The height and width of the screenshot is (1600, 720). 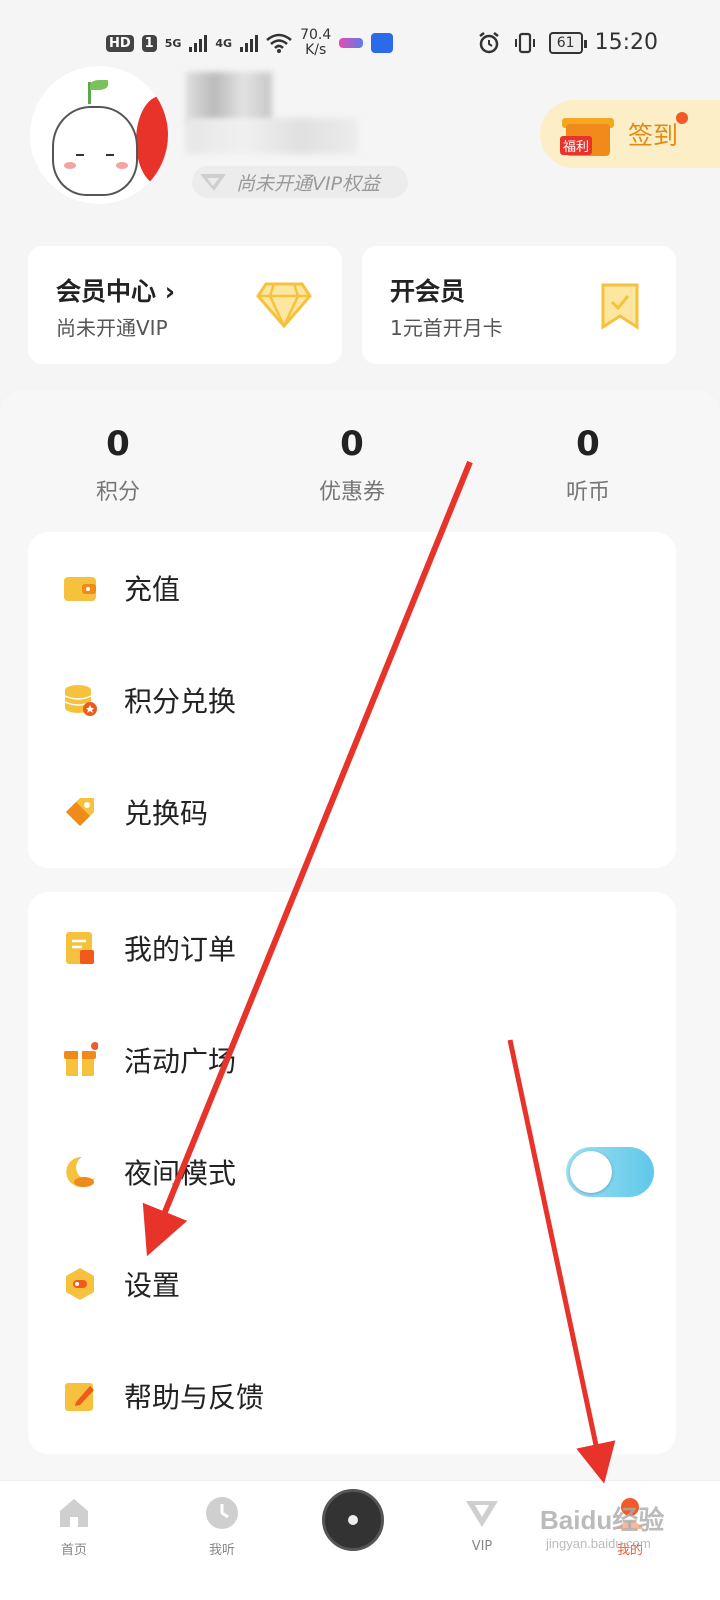 I want to click on tab-home: 首页, so click(x=74, y=1526).